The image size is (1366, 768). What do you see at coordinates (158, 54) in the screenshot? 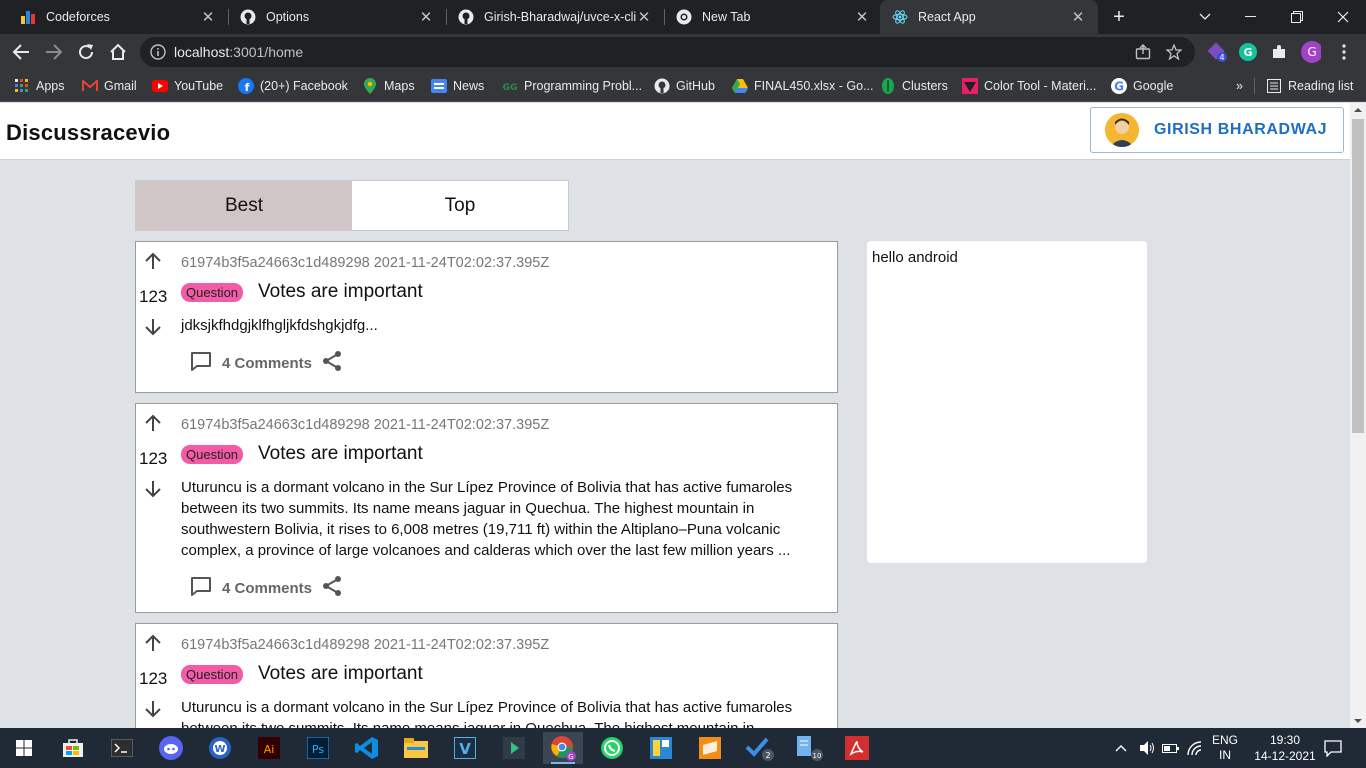
I see `site-info-icon` at bounding box center [158, 54].